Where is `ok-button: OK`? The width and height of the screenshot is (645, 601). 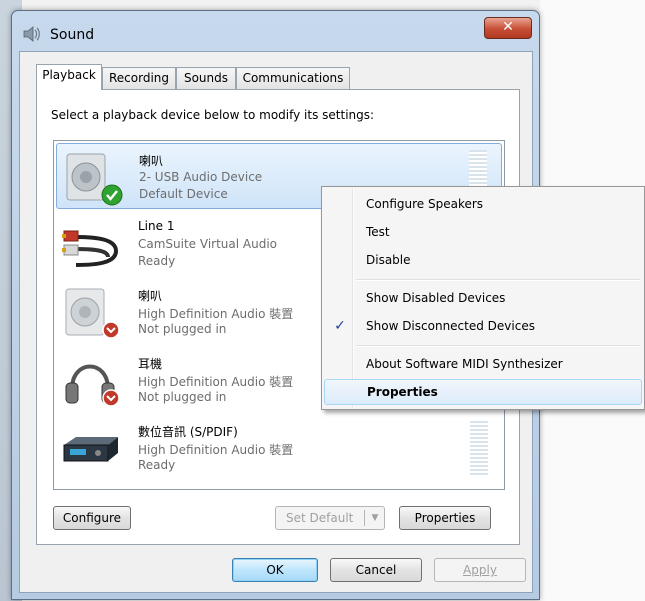 ok-button: OK is located at coordinates (275, 570).